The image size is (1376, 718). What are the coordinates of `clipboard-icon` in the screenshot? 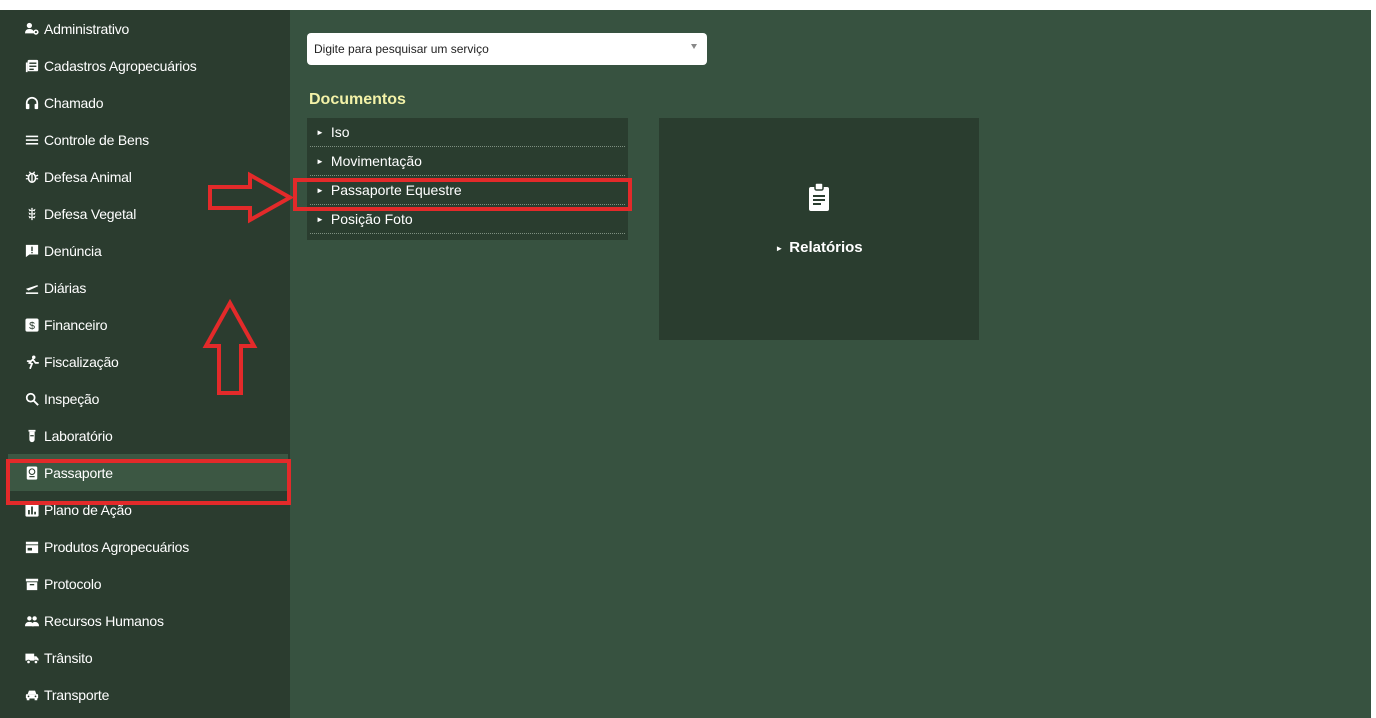 It's located at (819, 197).